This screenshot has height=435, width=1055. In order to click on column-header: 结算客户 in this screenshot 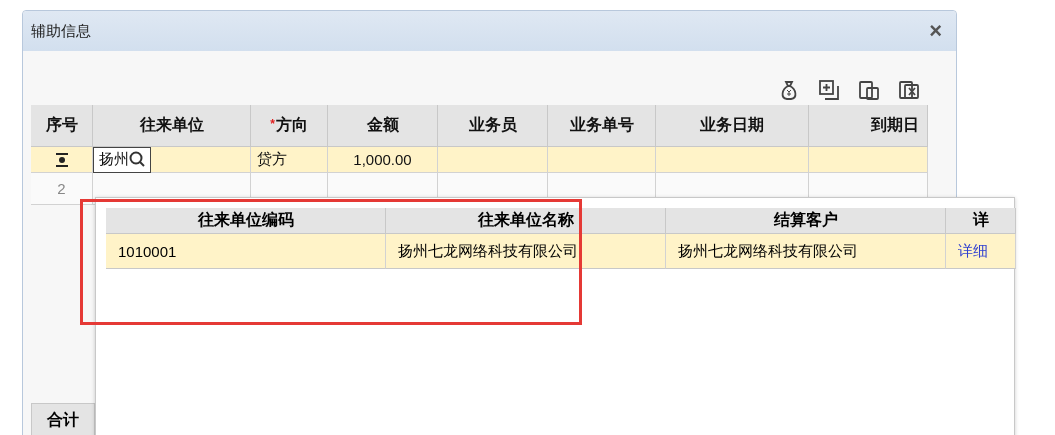, I will do `click(806, 221)`.